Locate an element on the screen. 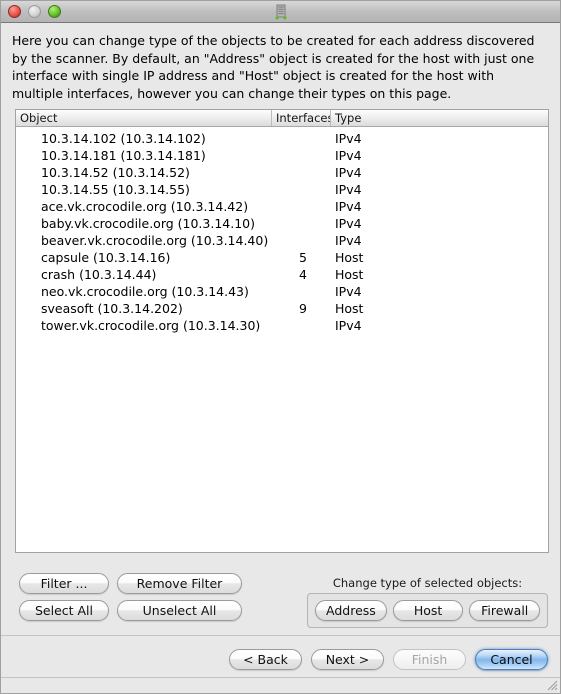 Image resolution: width=561 pixels, height=694 pixels. filter-button-row-2: Select All Unselect All is located at coordinates (130, 610).